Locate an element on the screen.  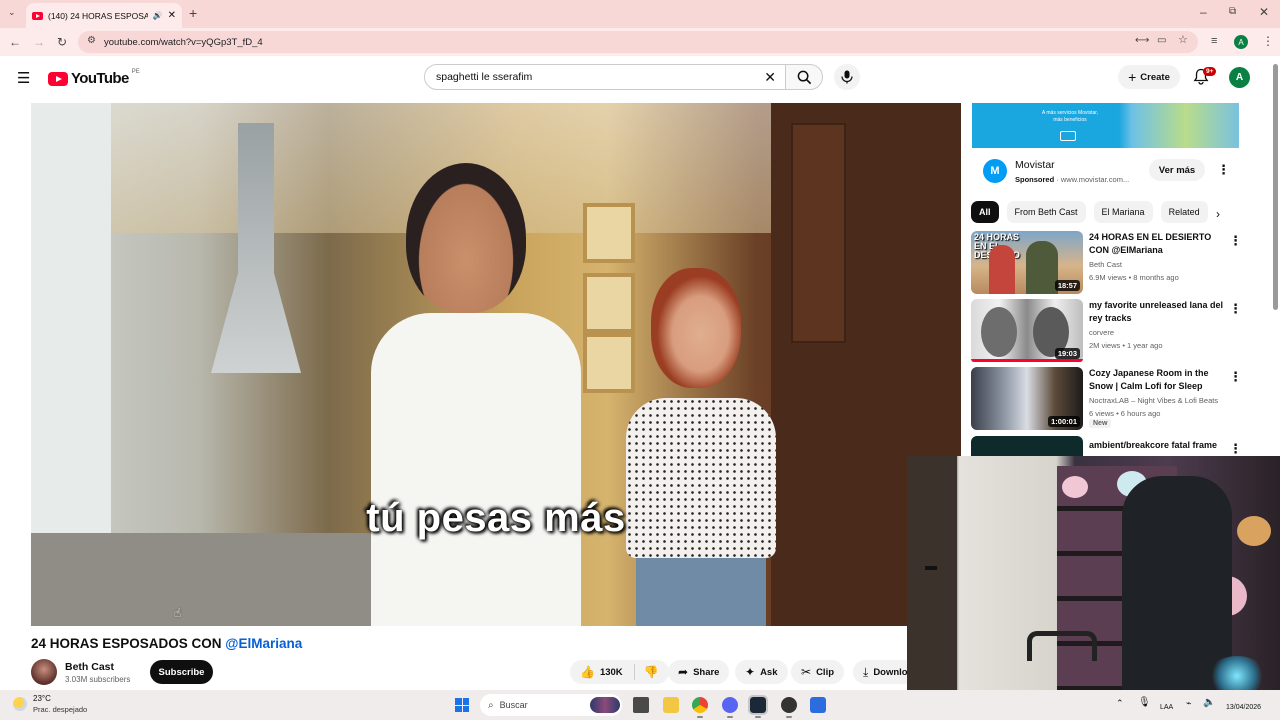
search-input: spaghetti le sserafim ✕ is located at coordinates (605, 77).